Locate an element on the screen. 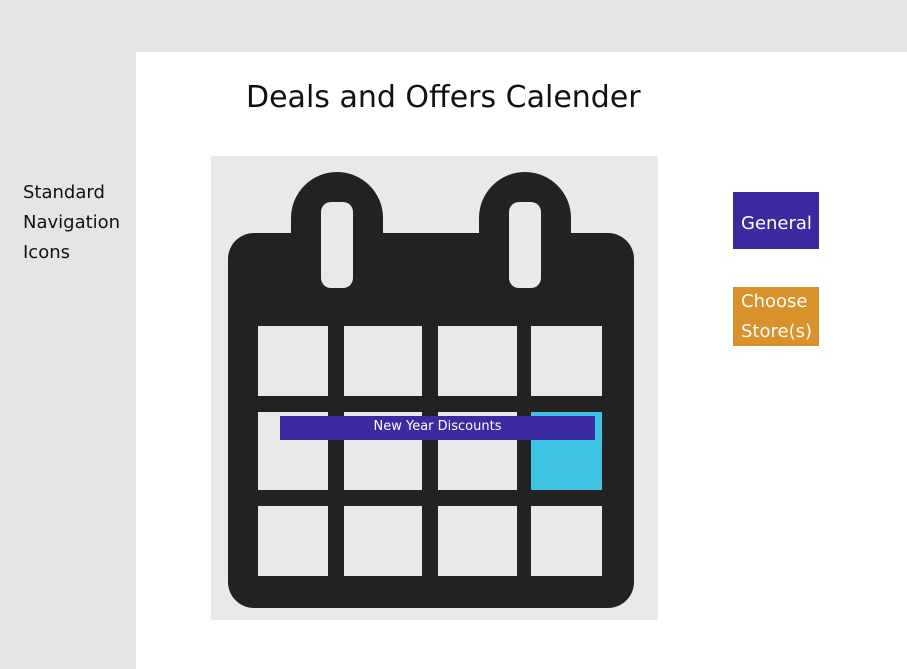 Image resolution: width=907 pixels, height=669 pixels. general-button: General is located at coordinates (776, 220).